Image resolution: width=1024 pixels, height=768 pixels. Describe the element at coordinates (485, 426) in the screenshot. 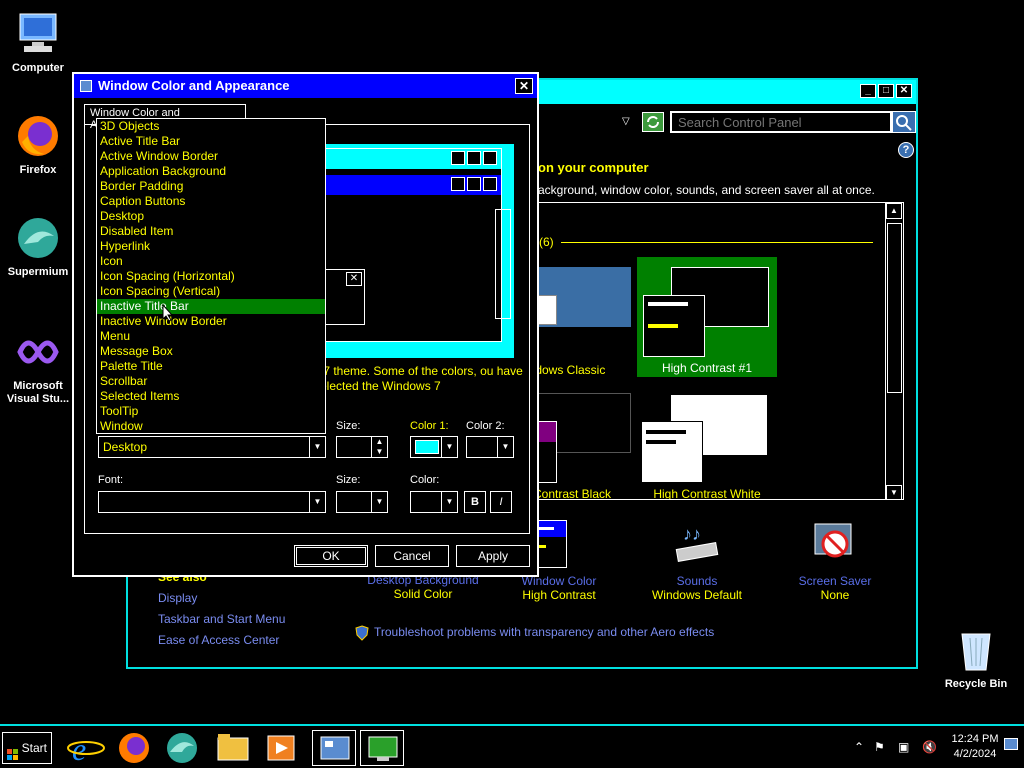

I see `color2-label: Color 2:` at that location.